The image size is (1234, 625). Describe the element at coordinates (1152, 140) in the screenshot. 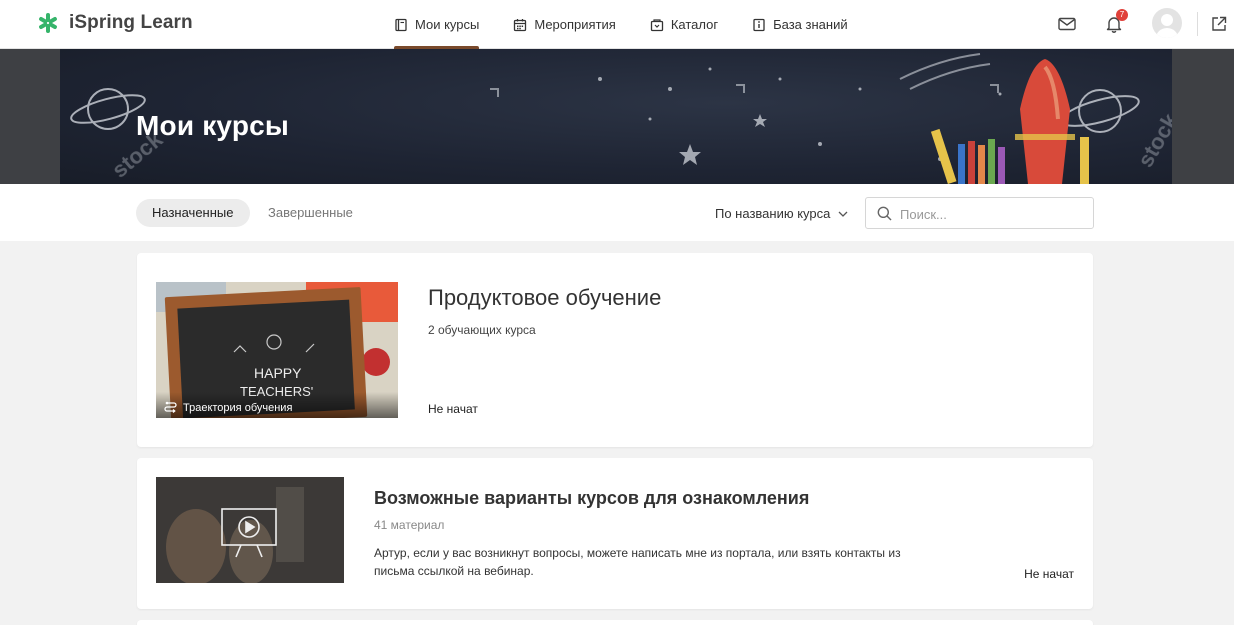

I see `svg-text: stock` at that location.